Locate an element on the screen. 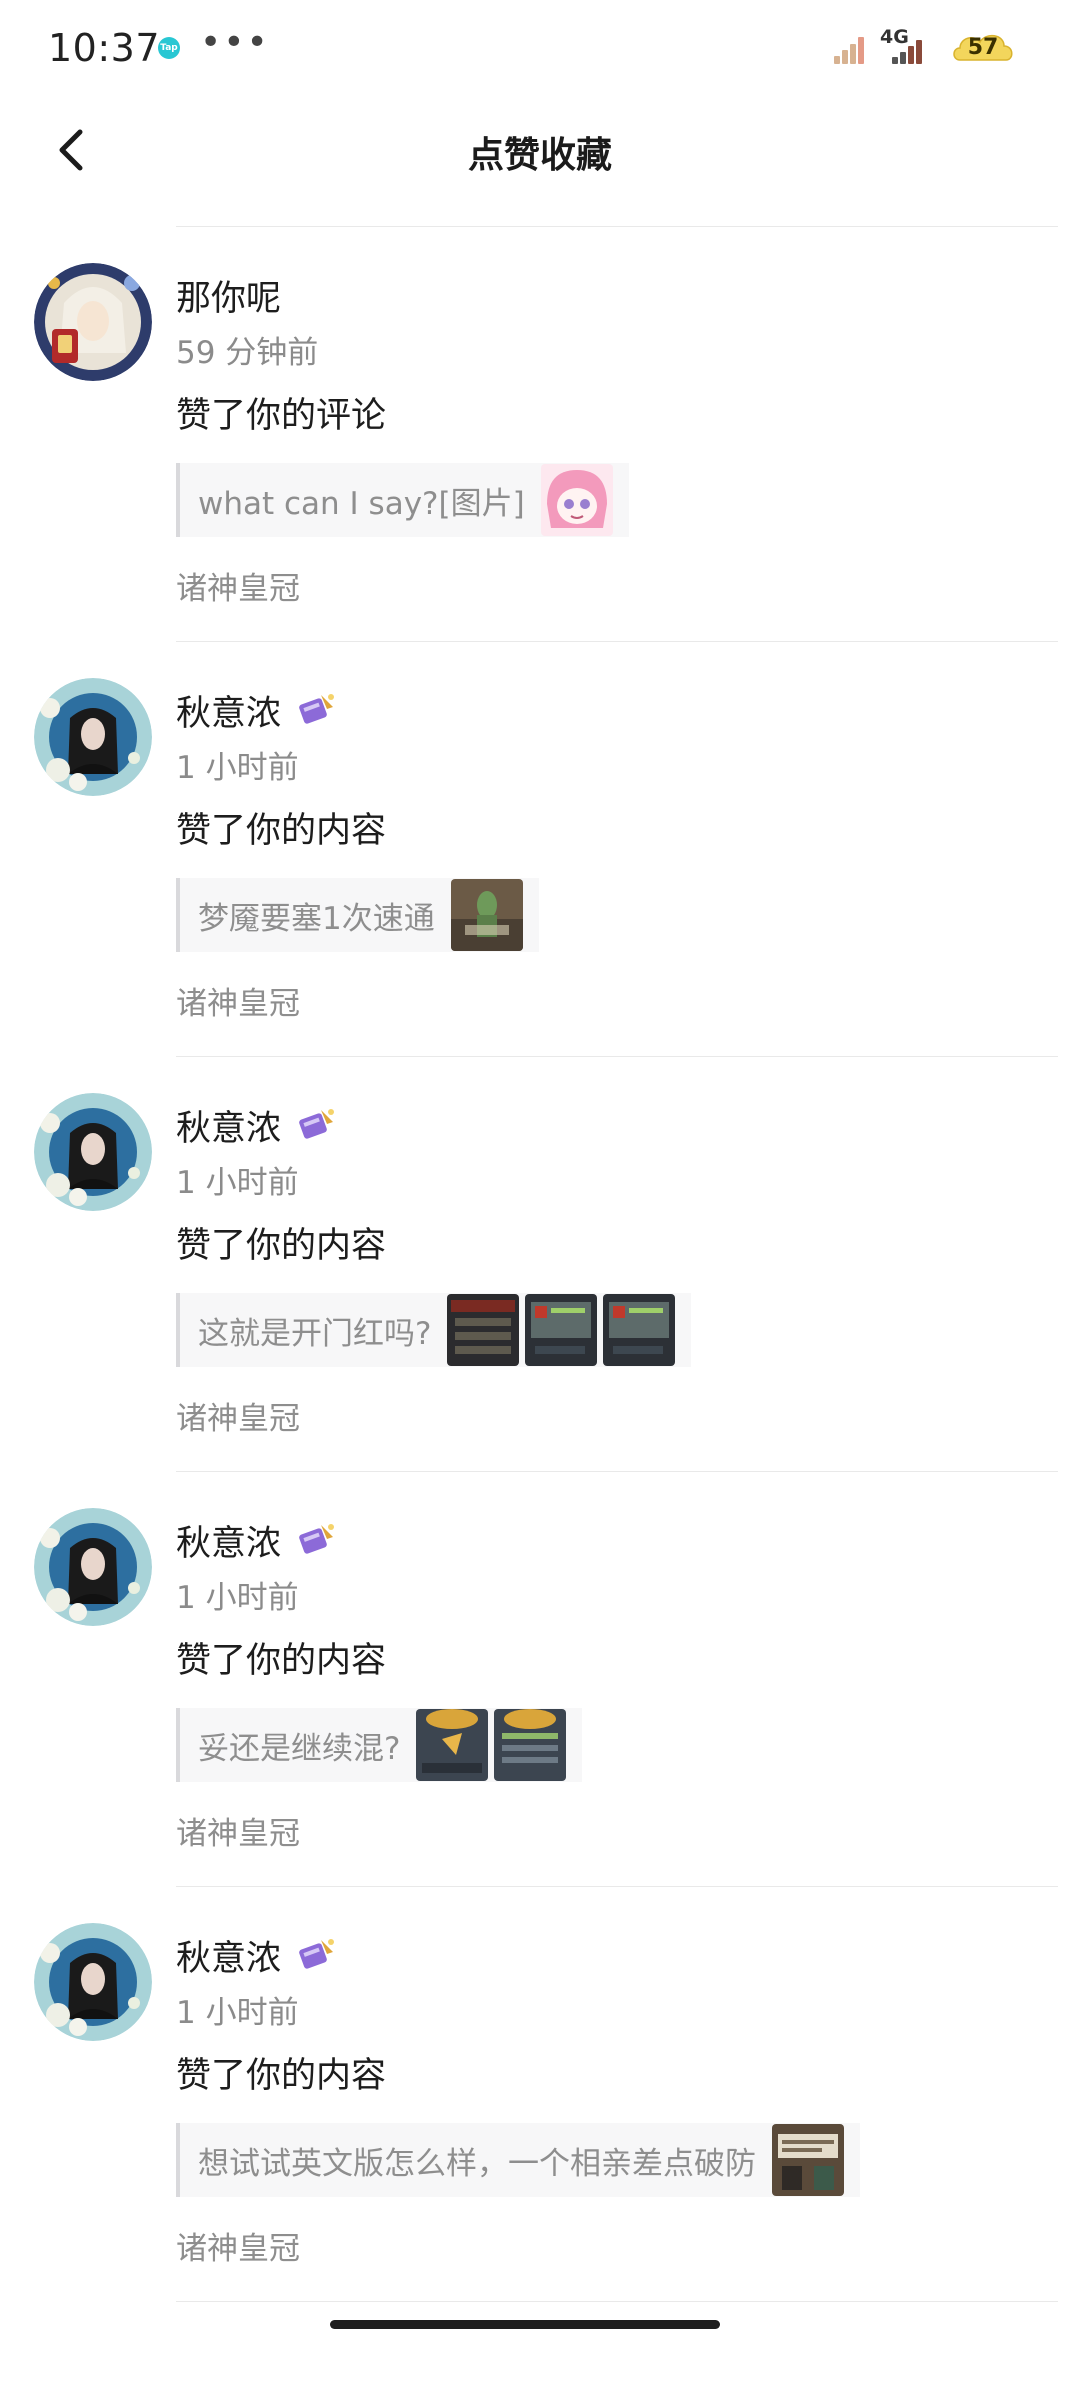 This screenshot has height=2400, width=1080. tap-app-icon: Tap is located at coordinates (169, 48).